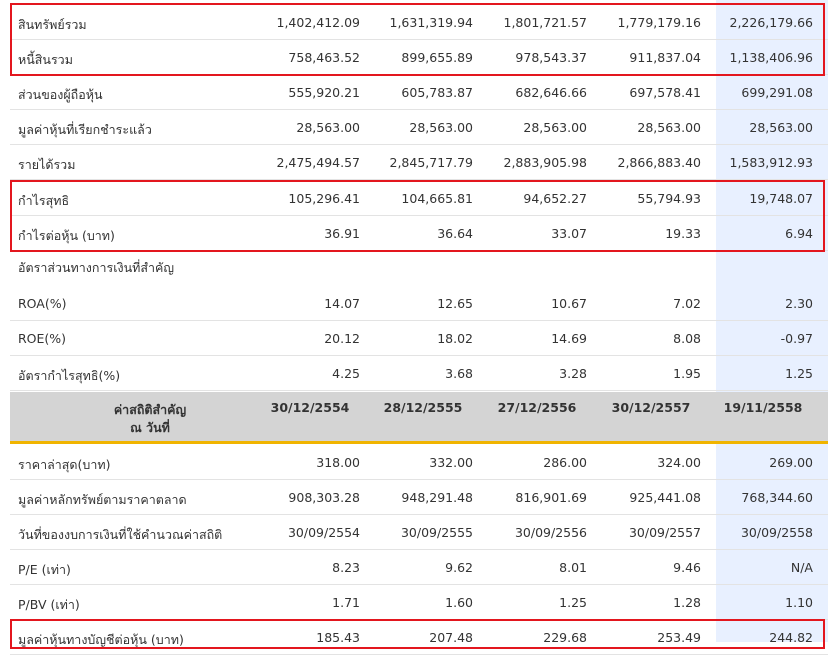 This screenshot has height=655, width=828. What do you see at coordinates (799, 602) in the screenshot?
I see `value-cell: 1.10` at bounding box center [799, 602].